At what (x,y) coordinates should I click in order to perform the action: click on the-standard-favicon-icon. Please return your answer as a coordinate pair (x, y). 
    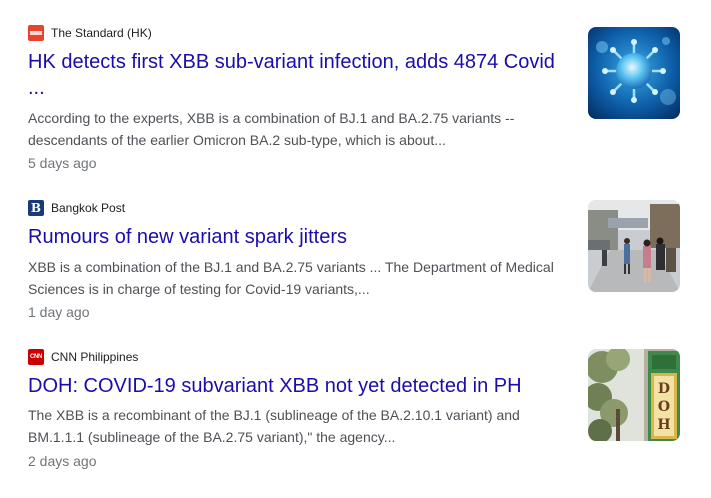
    Looking at the image, I should click on (36, 33).